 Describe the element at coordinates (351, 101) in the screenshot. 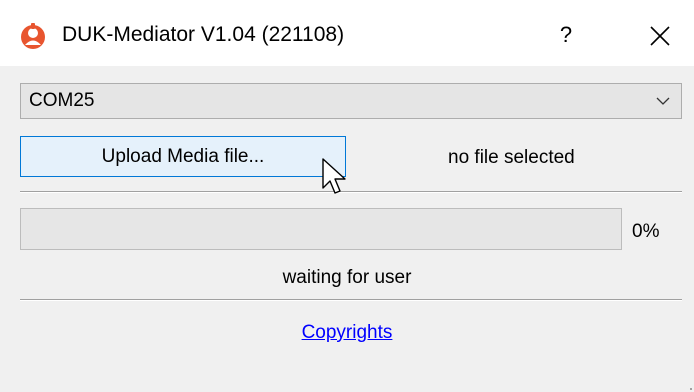

I see `com-port-select: COM25` at that location.